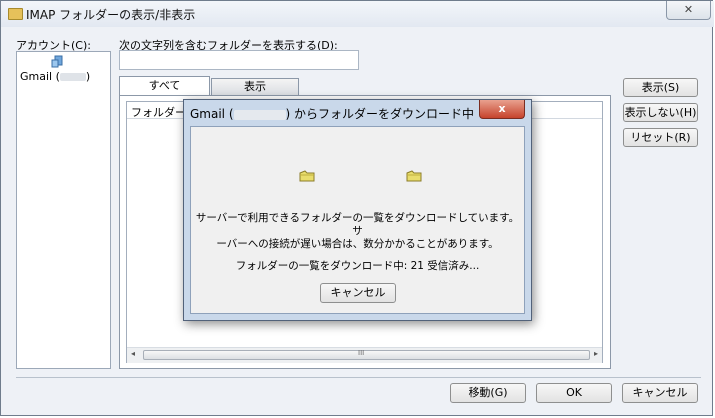  What do you see at coordinates (255, 86) in the screenshot?
I see `tab-shown: 表示` at bounding box center [255, 86].